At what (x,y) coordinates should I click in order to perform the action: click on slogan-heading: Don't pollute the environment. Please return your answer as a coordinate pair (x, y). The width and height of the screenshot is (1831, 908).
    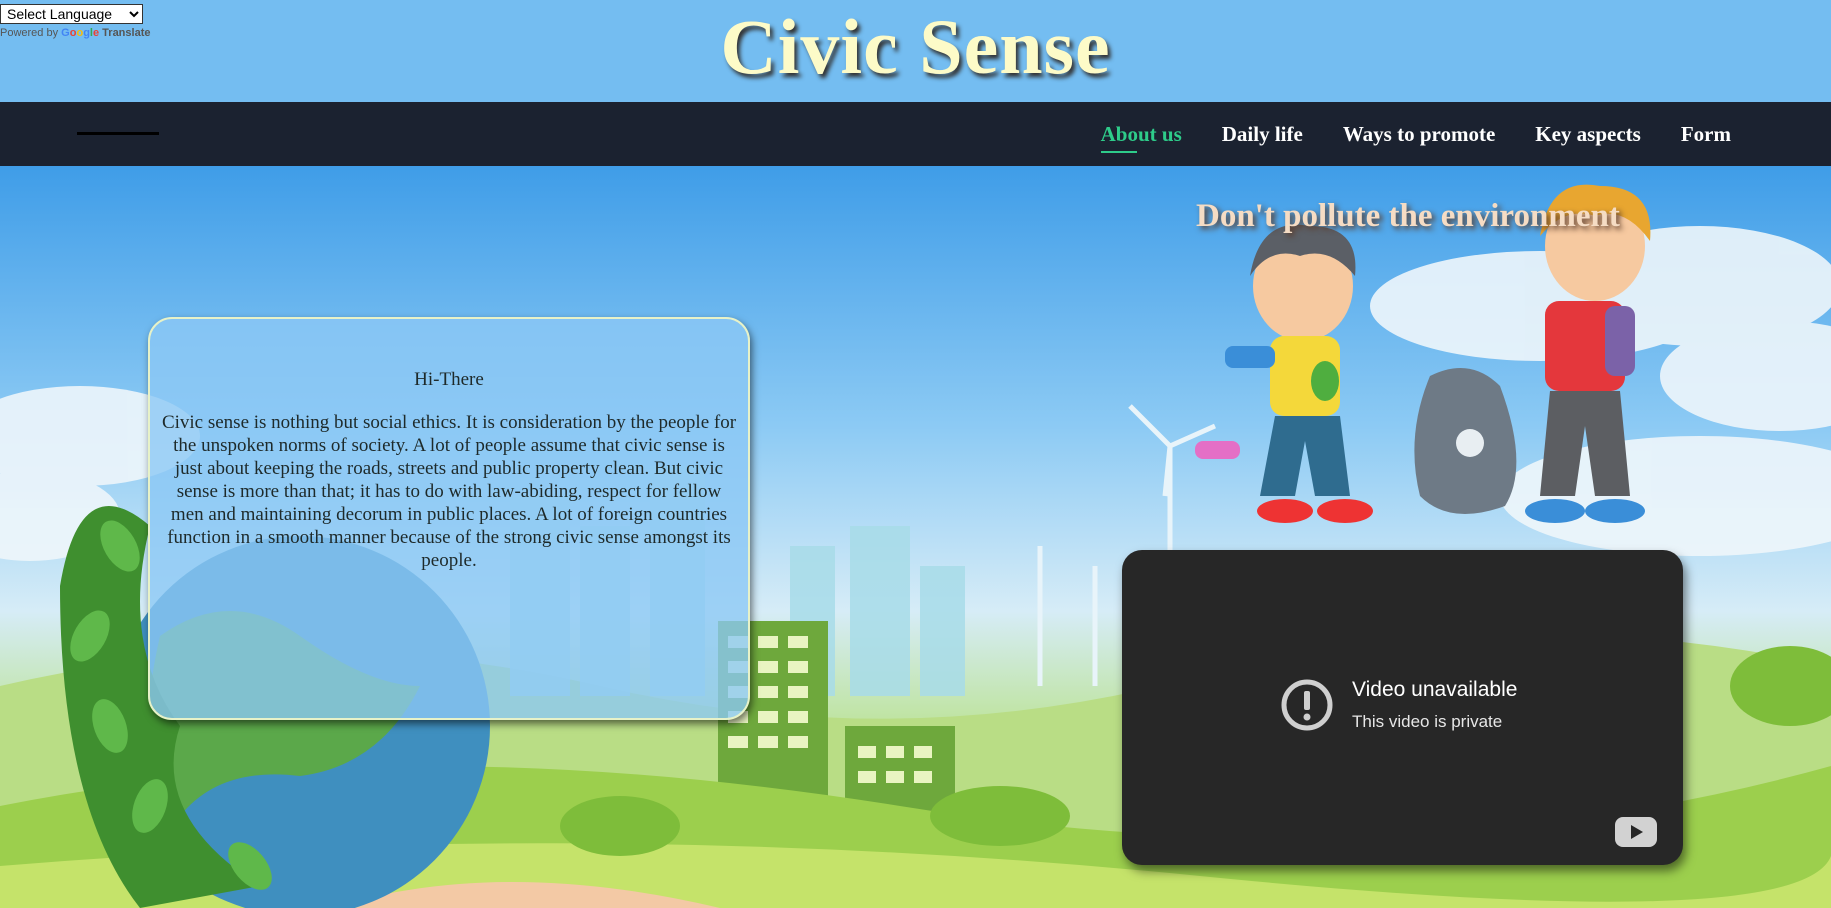
    Looking at the image, I should click on (1408, 216).